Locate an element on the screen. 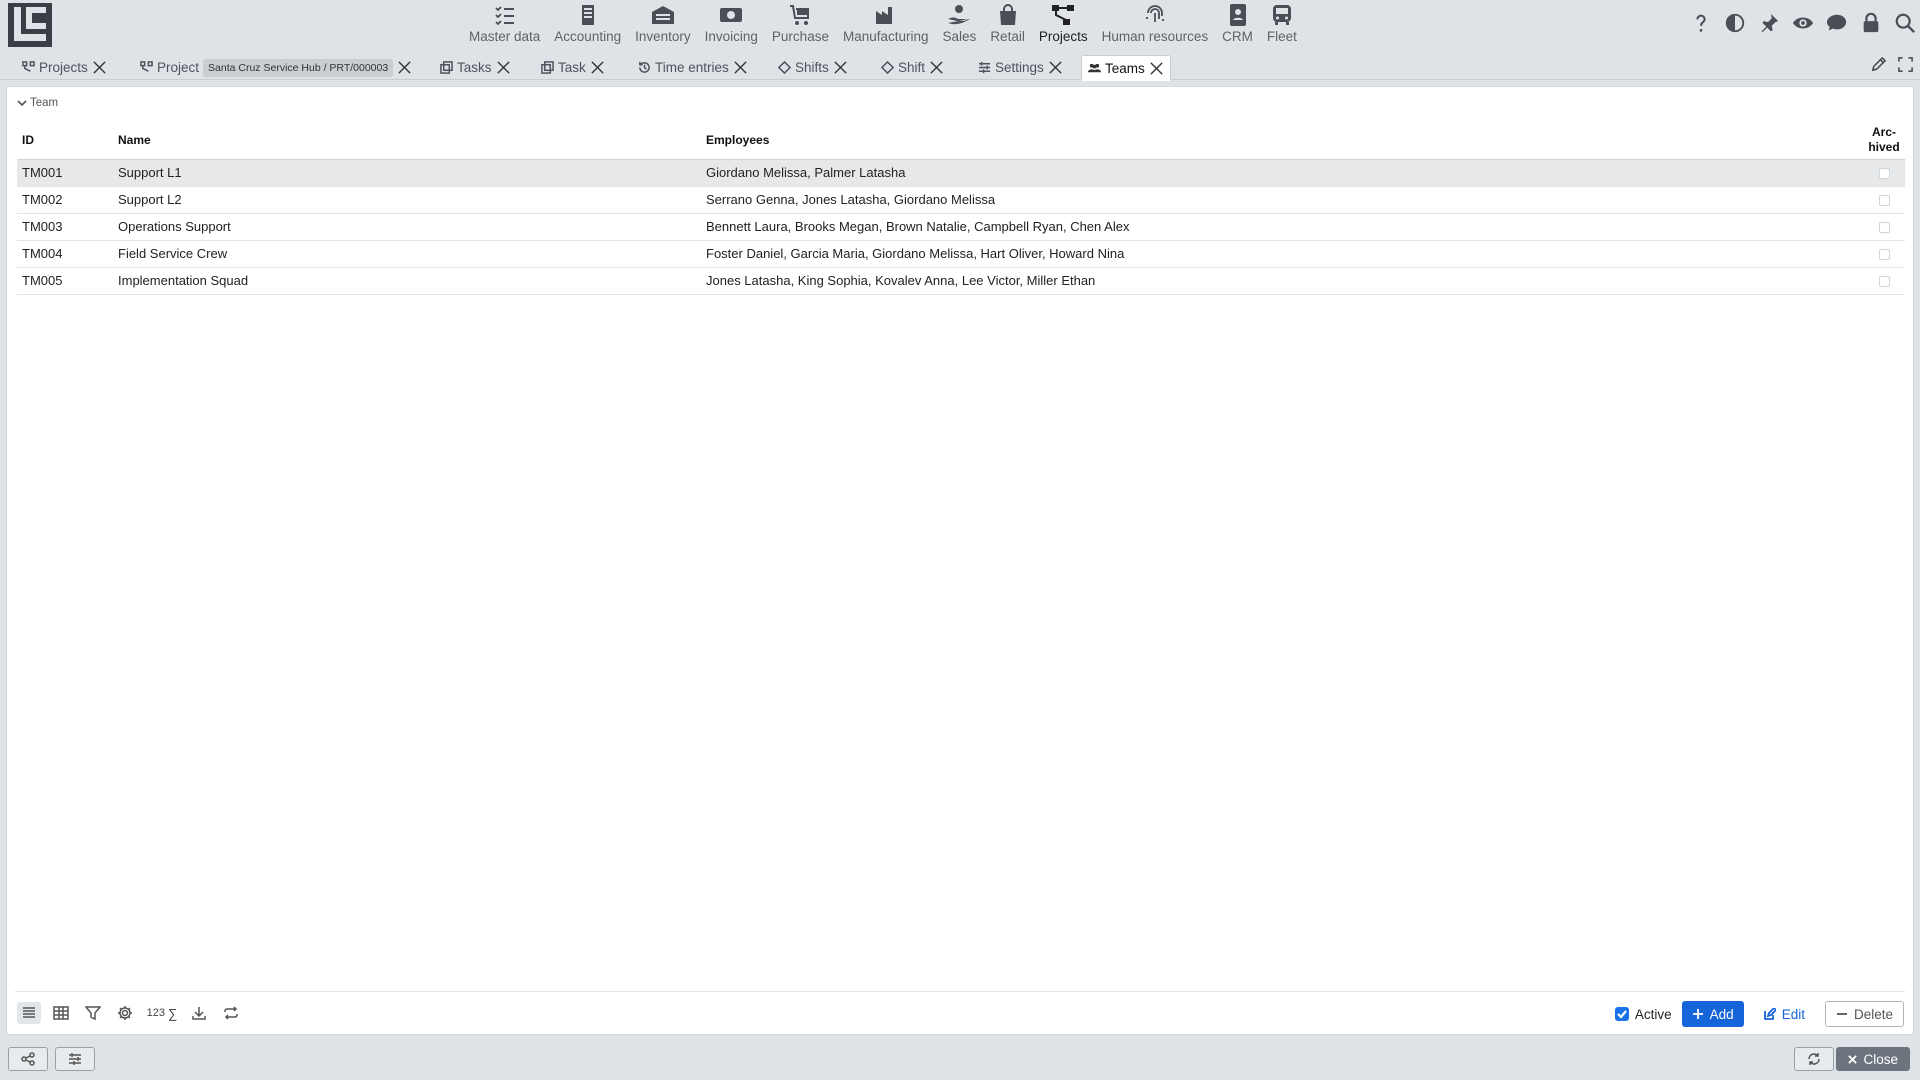  checkbox-checked is located at coordinates (1621, 1014).